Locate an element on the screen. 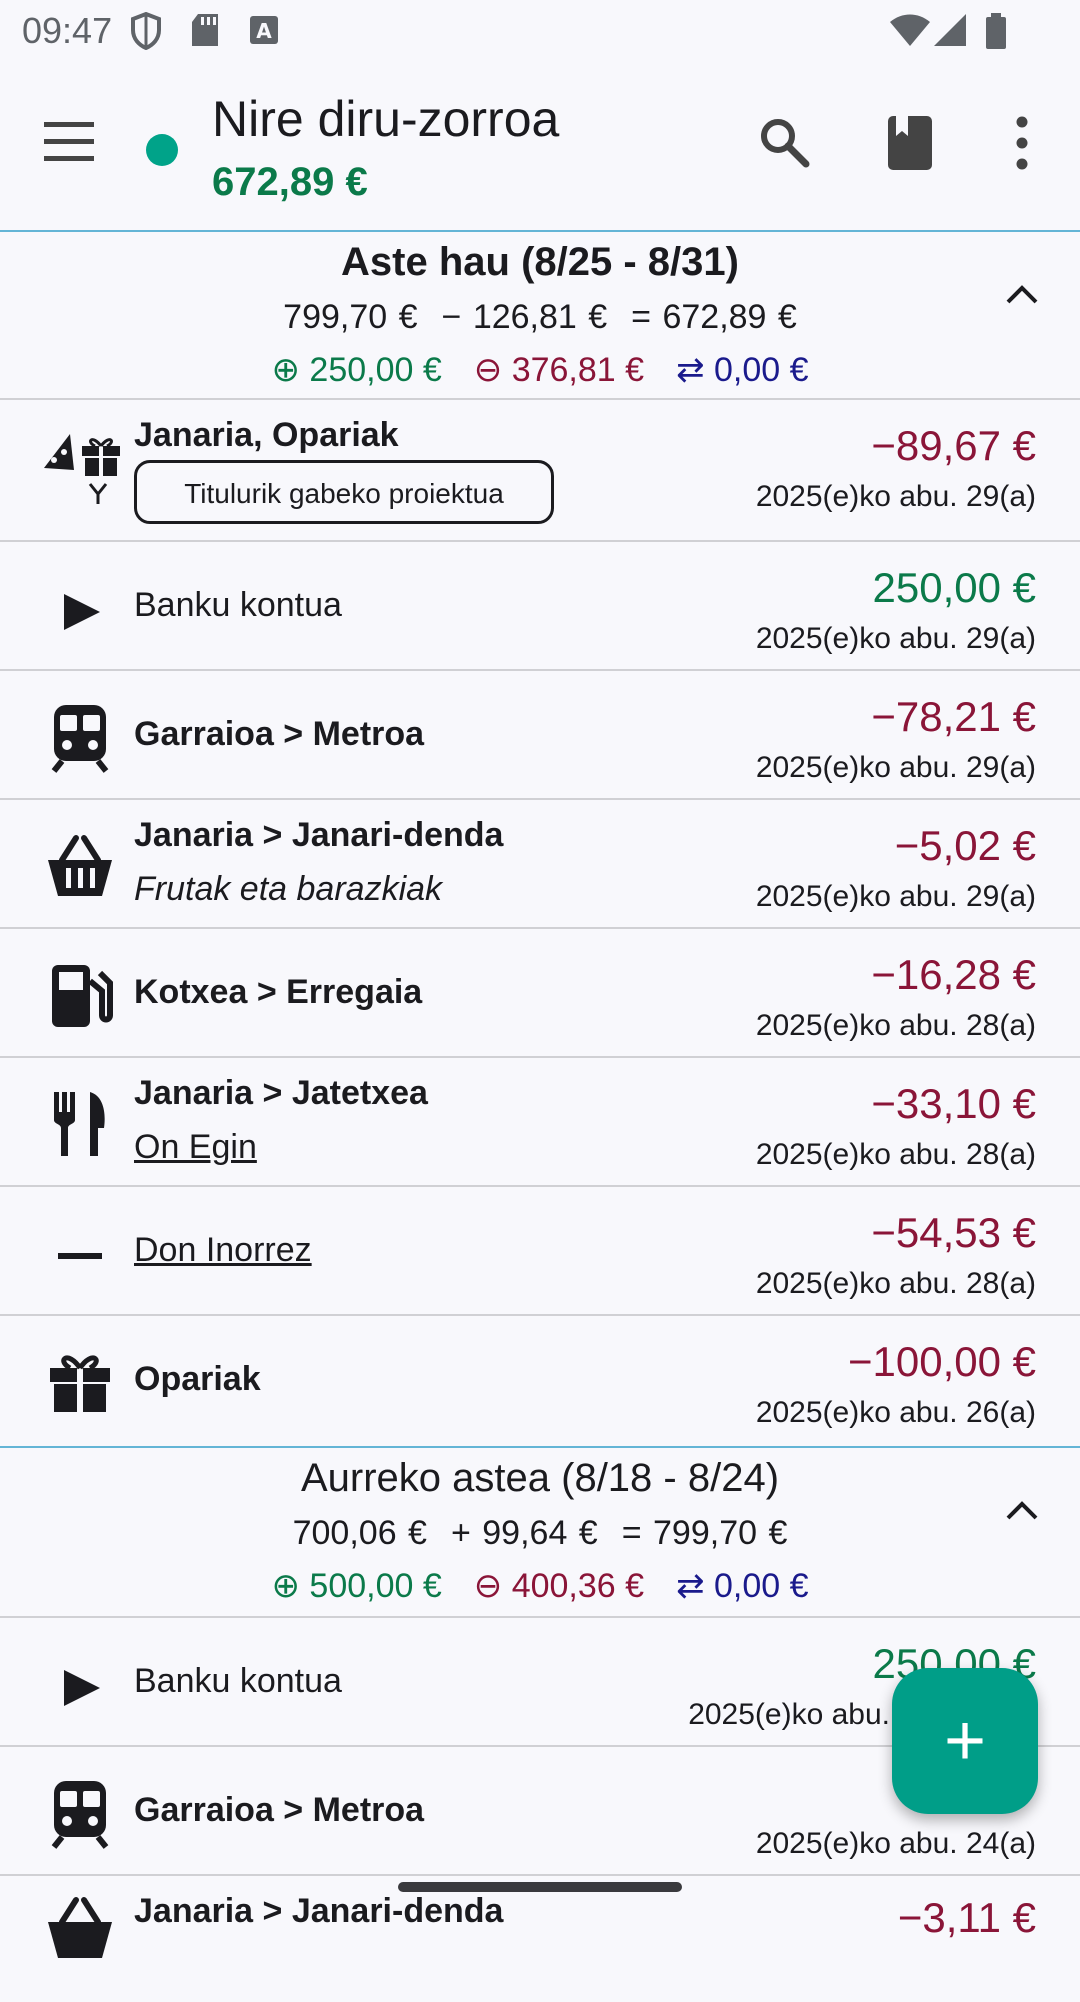 The width and height of the screenshot is (1080, 2002). wallet-title: Nire diru-zorroa is located at coordinates (385, 119).